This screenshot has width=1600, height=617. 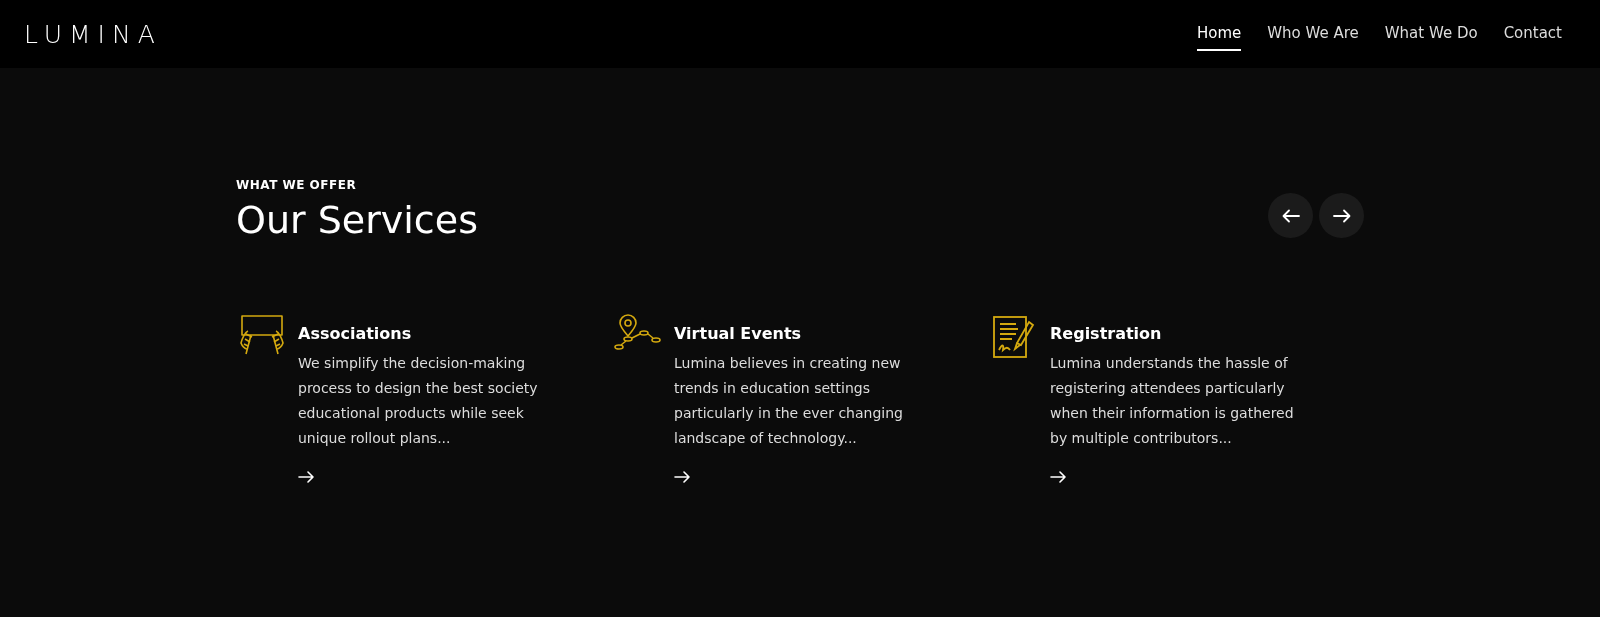 I want to click on nav-link: What We Do, so click(x=1431, y=34).